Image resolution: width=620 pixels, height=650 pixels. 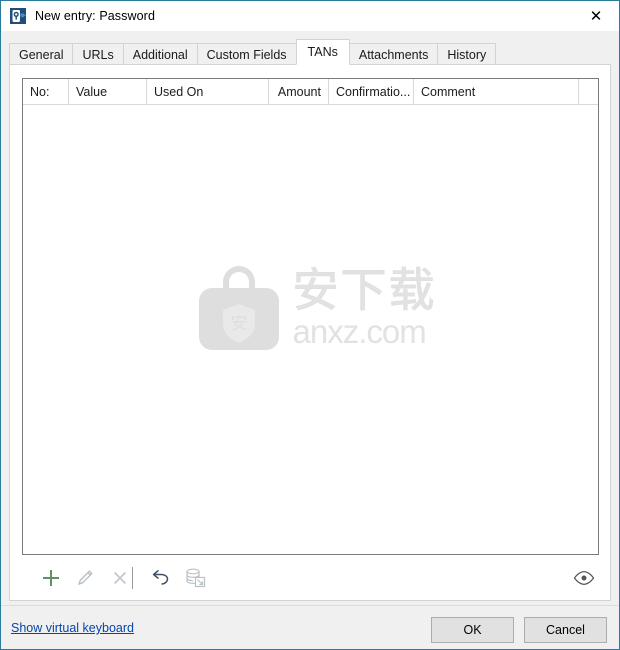 I want to click on column-header-label: No:, so click(x=40, y=91).